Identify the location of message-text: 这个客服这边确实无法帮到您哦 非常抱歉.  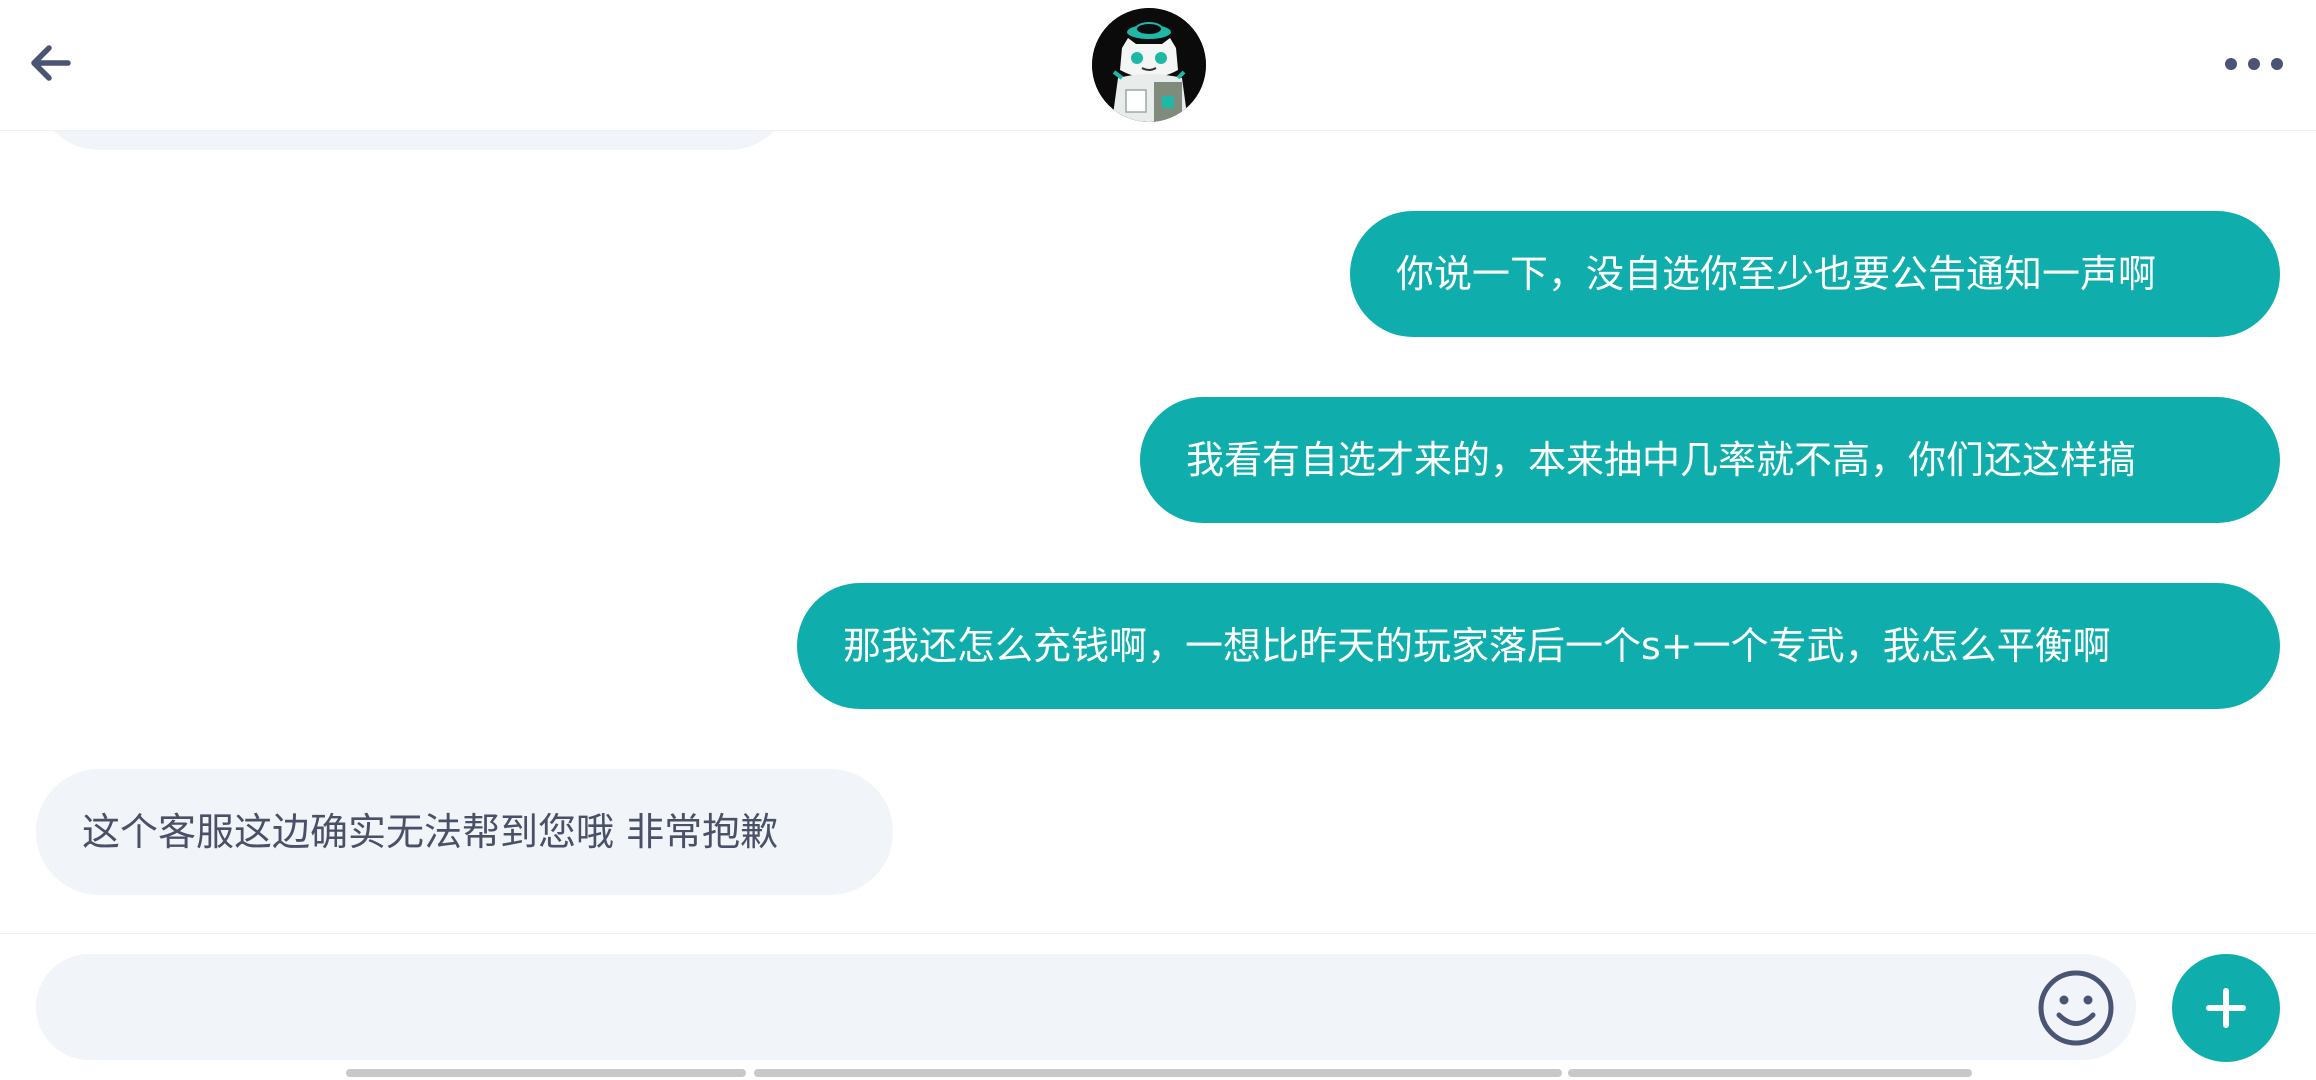
(430, 832).